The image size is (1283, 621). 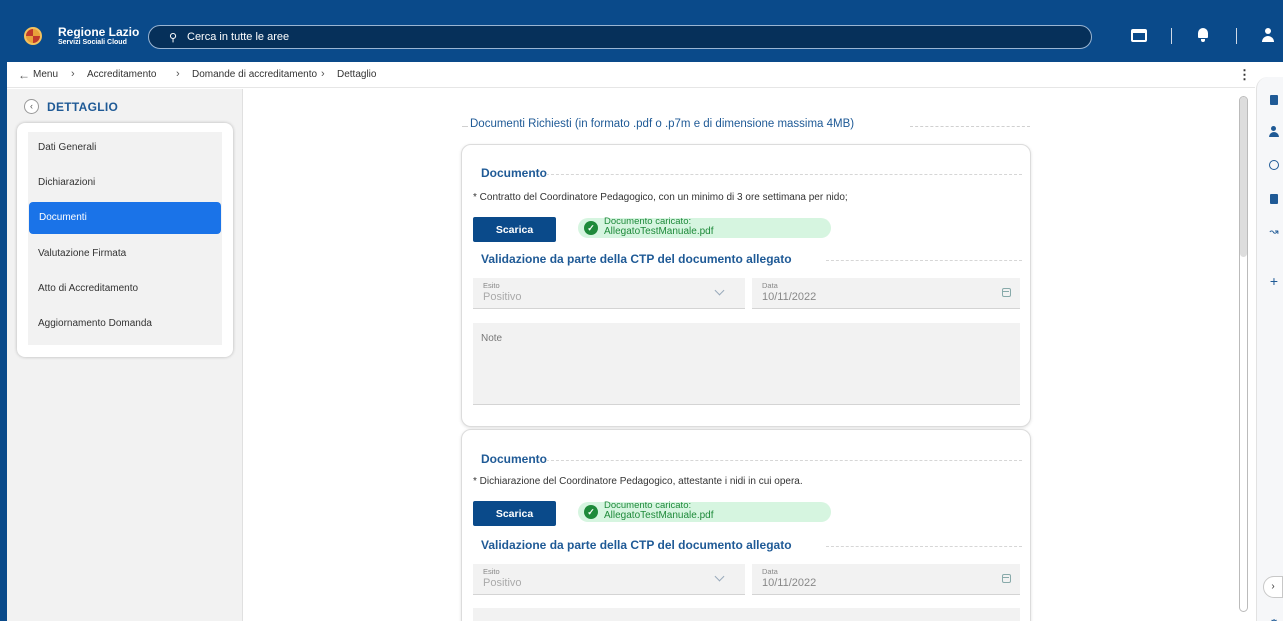 I want to click on search-bar: ⚲, so click(x=620, y=37).